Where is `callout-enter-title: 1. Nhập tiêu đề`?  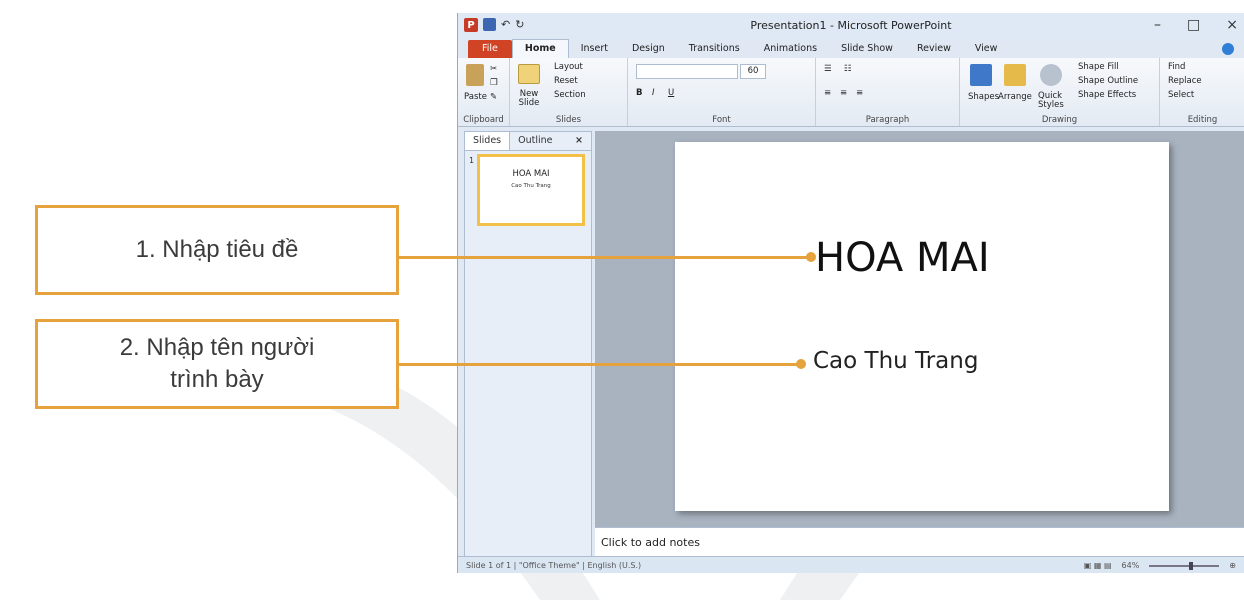
callout-enter-title: 1. Nhập tiêu đề is located at coordinates (217, 250).